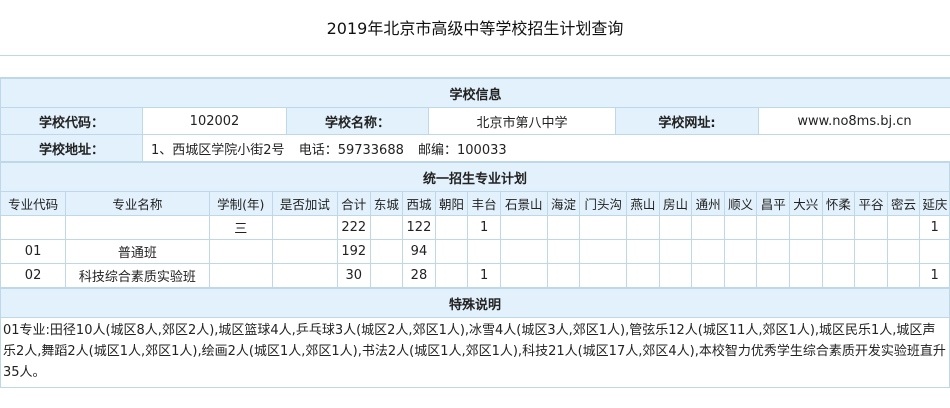  Describe the element at coordinates (33, 203) in the screenshot. I see `col-header: 专业代码` at that location.